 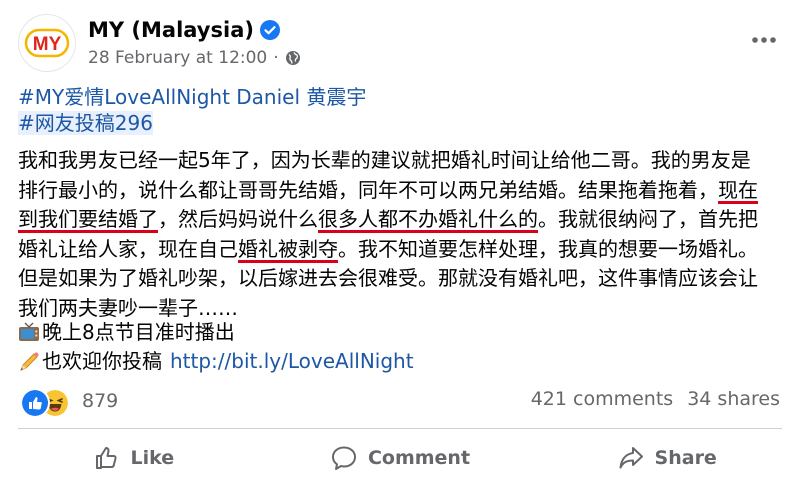 I want to click on thumbs-up-icon, so click(x=106, y=458).